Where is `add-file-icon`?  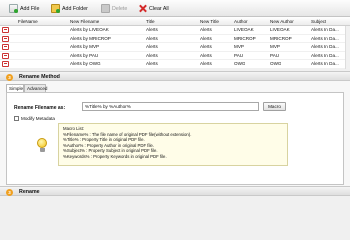
add-file-icon is located at coordinates (13, 8).